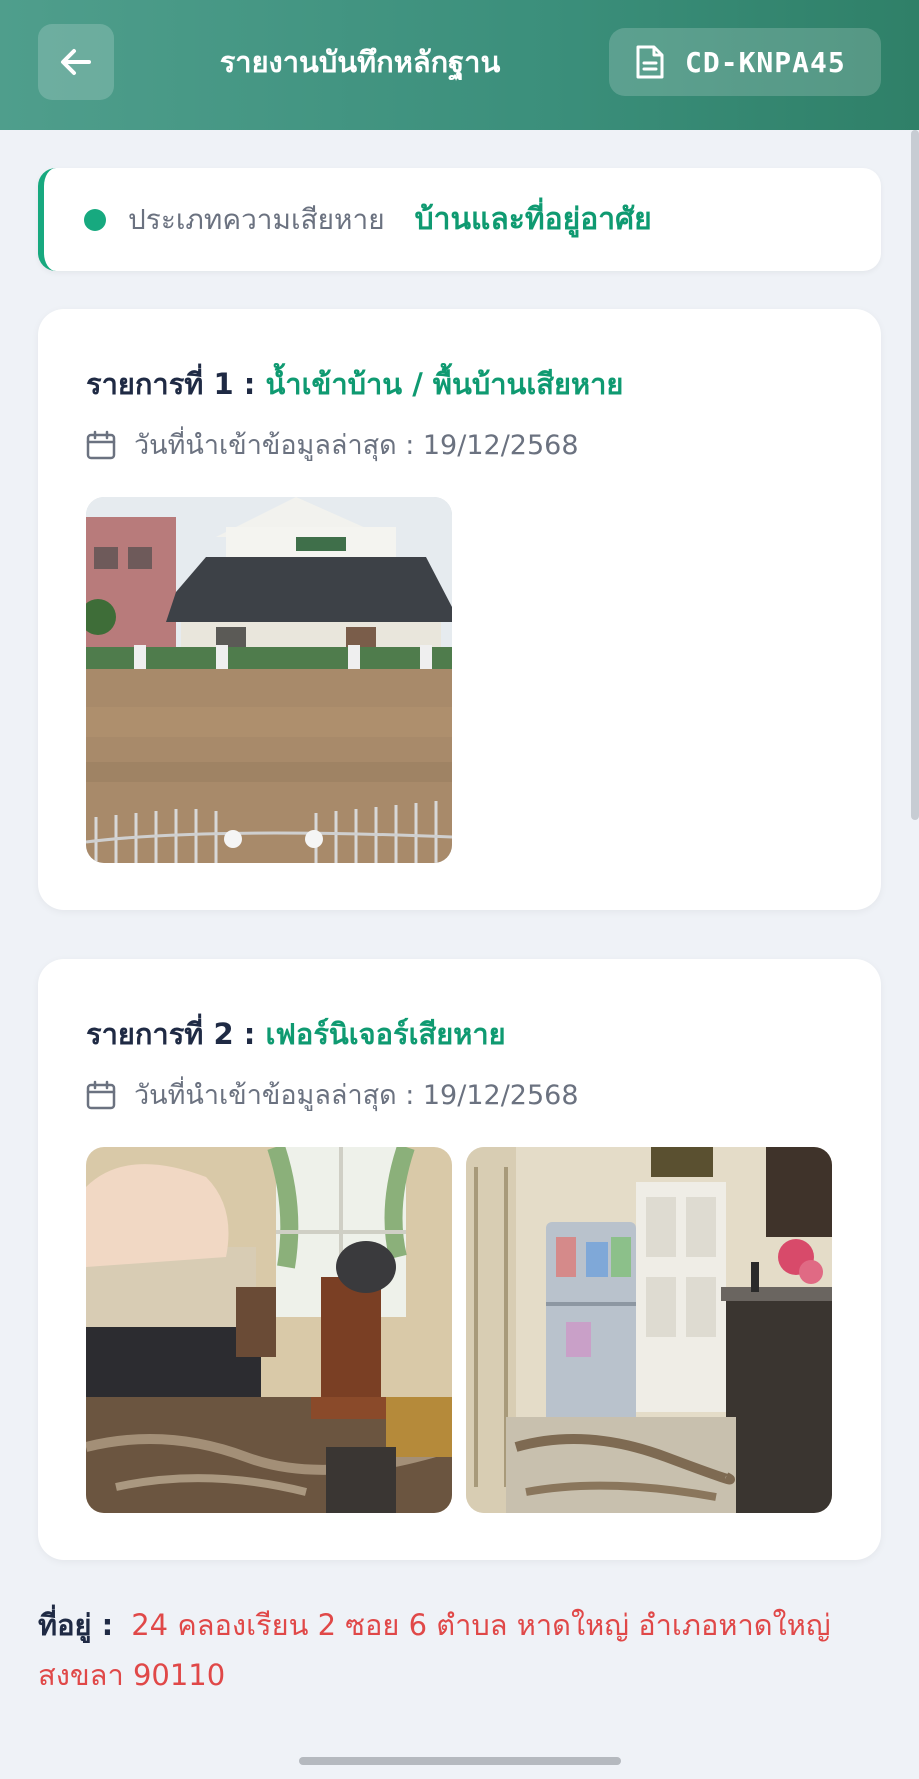 Image resolution: width=919 pixels, height=1779 pixels. Describe the element at coordinates (171, 384) in the screenshot. I see `item-prefix: รายการที่ 1 :` at that location.